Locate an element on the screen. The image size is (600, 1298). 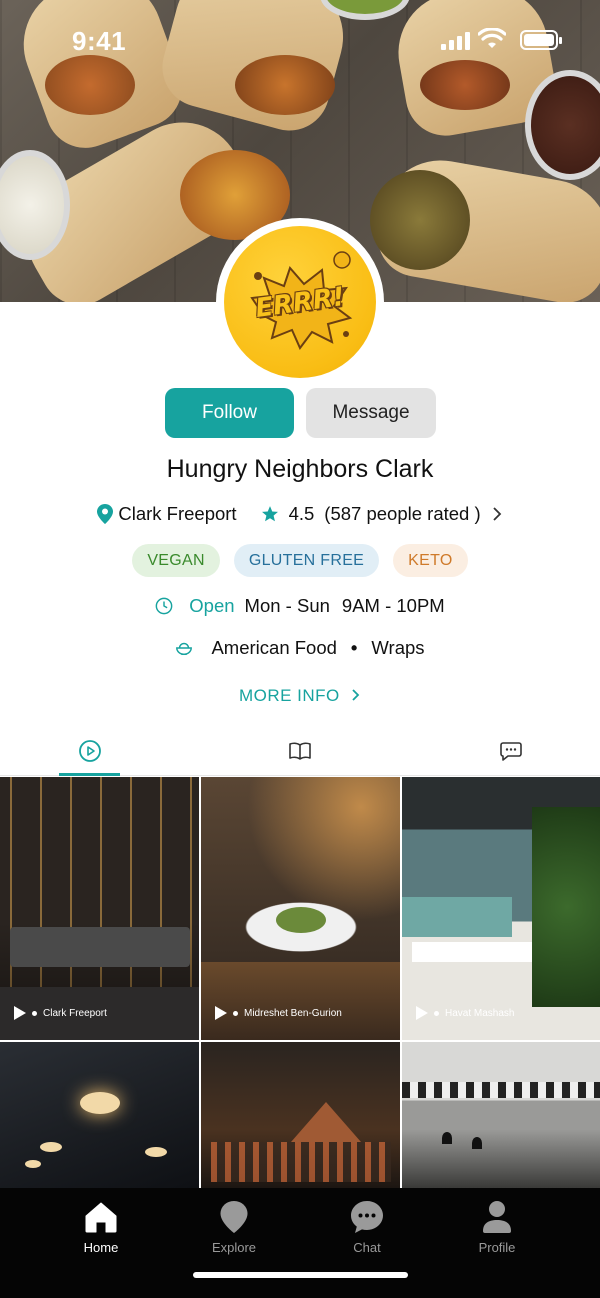
open-days: Mon - Sun is located at coordinates (287, 605).